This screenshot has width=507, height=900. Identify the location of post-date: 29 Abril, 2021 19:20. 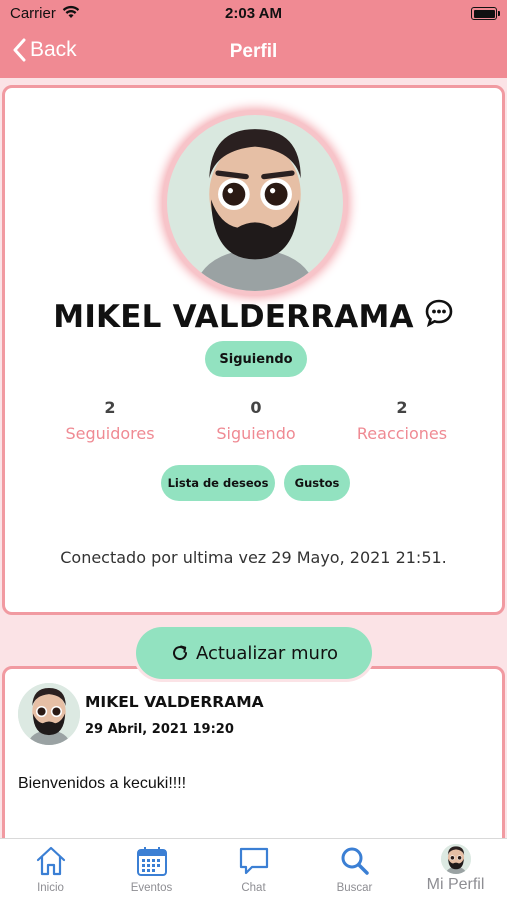
(159, 729).